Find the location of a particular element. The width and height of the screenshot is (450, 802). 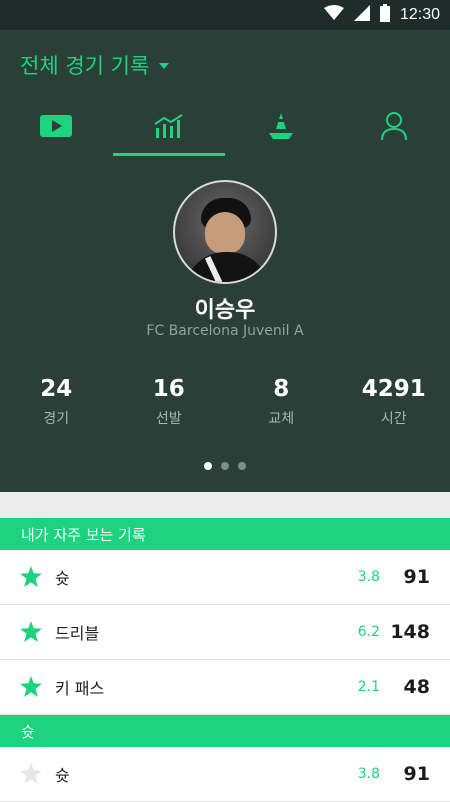

page-dot-active is located at coordinates (208, 466).